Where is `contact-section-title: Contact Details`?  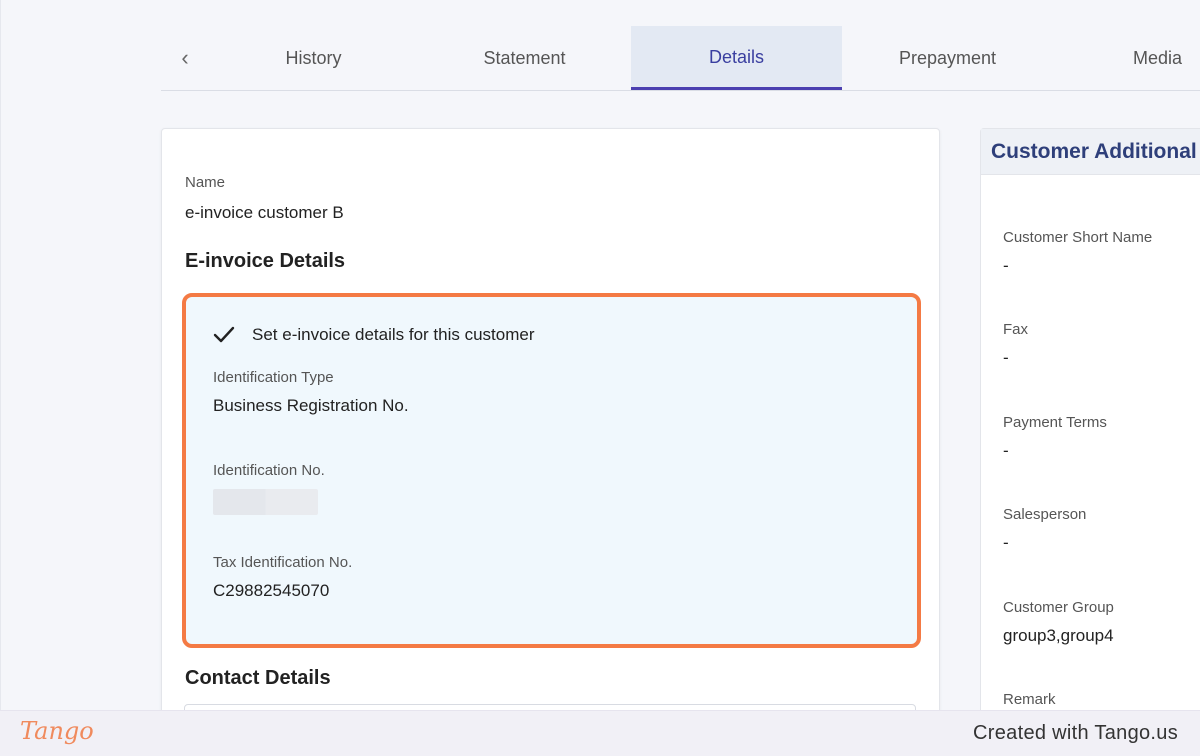 contact-section-title: Contact Details is located at coordinates (258, 678).